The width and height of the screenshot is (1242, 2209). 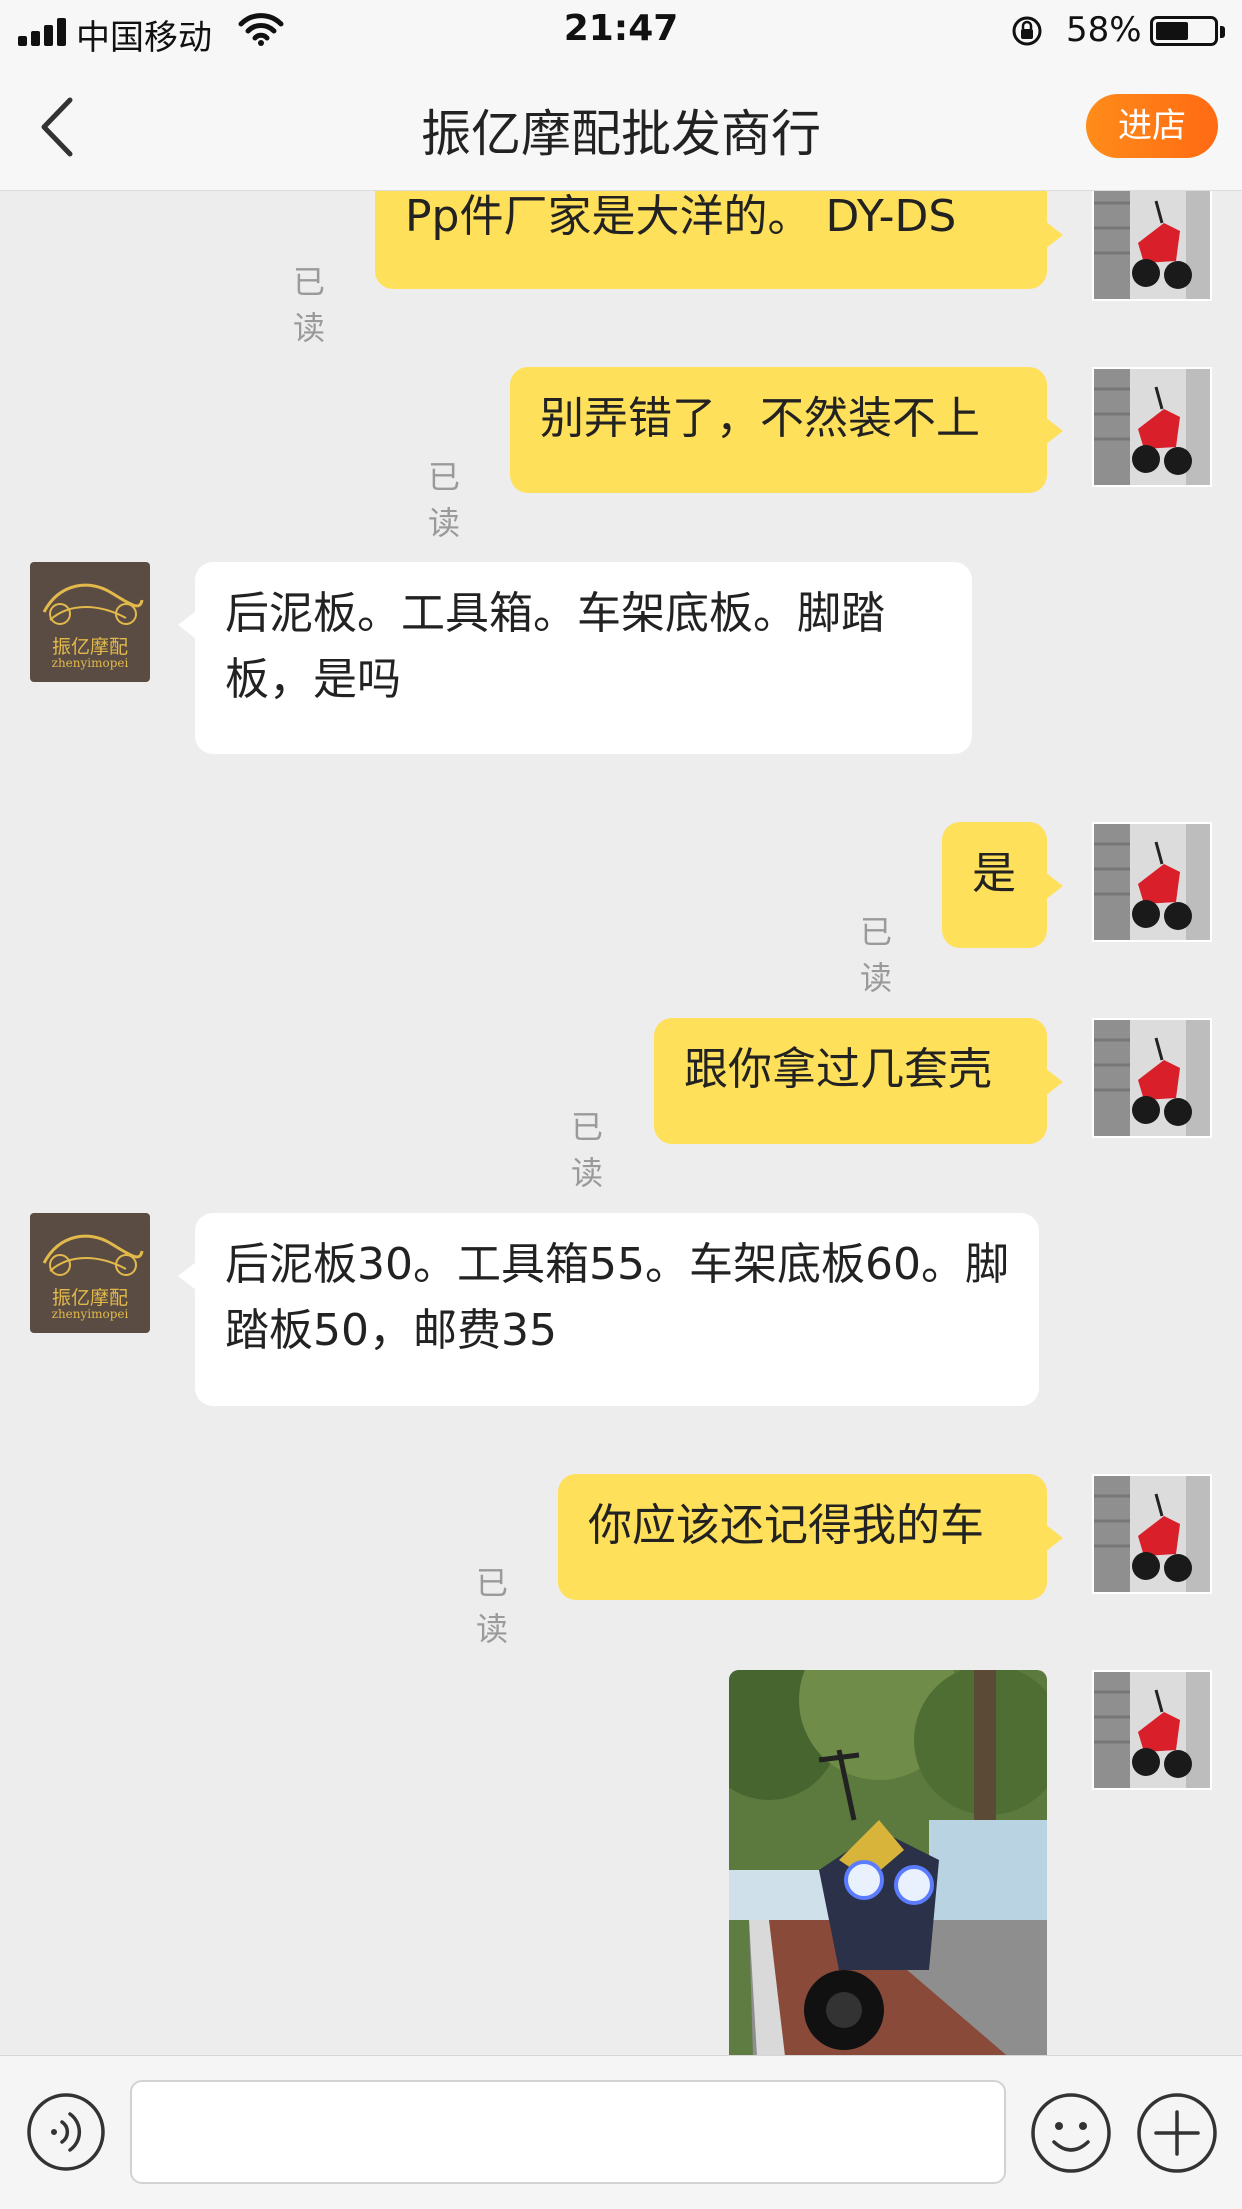 What do you see at coordinates (568, 2132) in the screenshot?
I see `message-input` at bounding box center [568, 2132].